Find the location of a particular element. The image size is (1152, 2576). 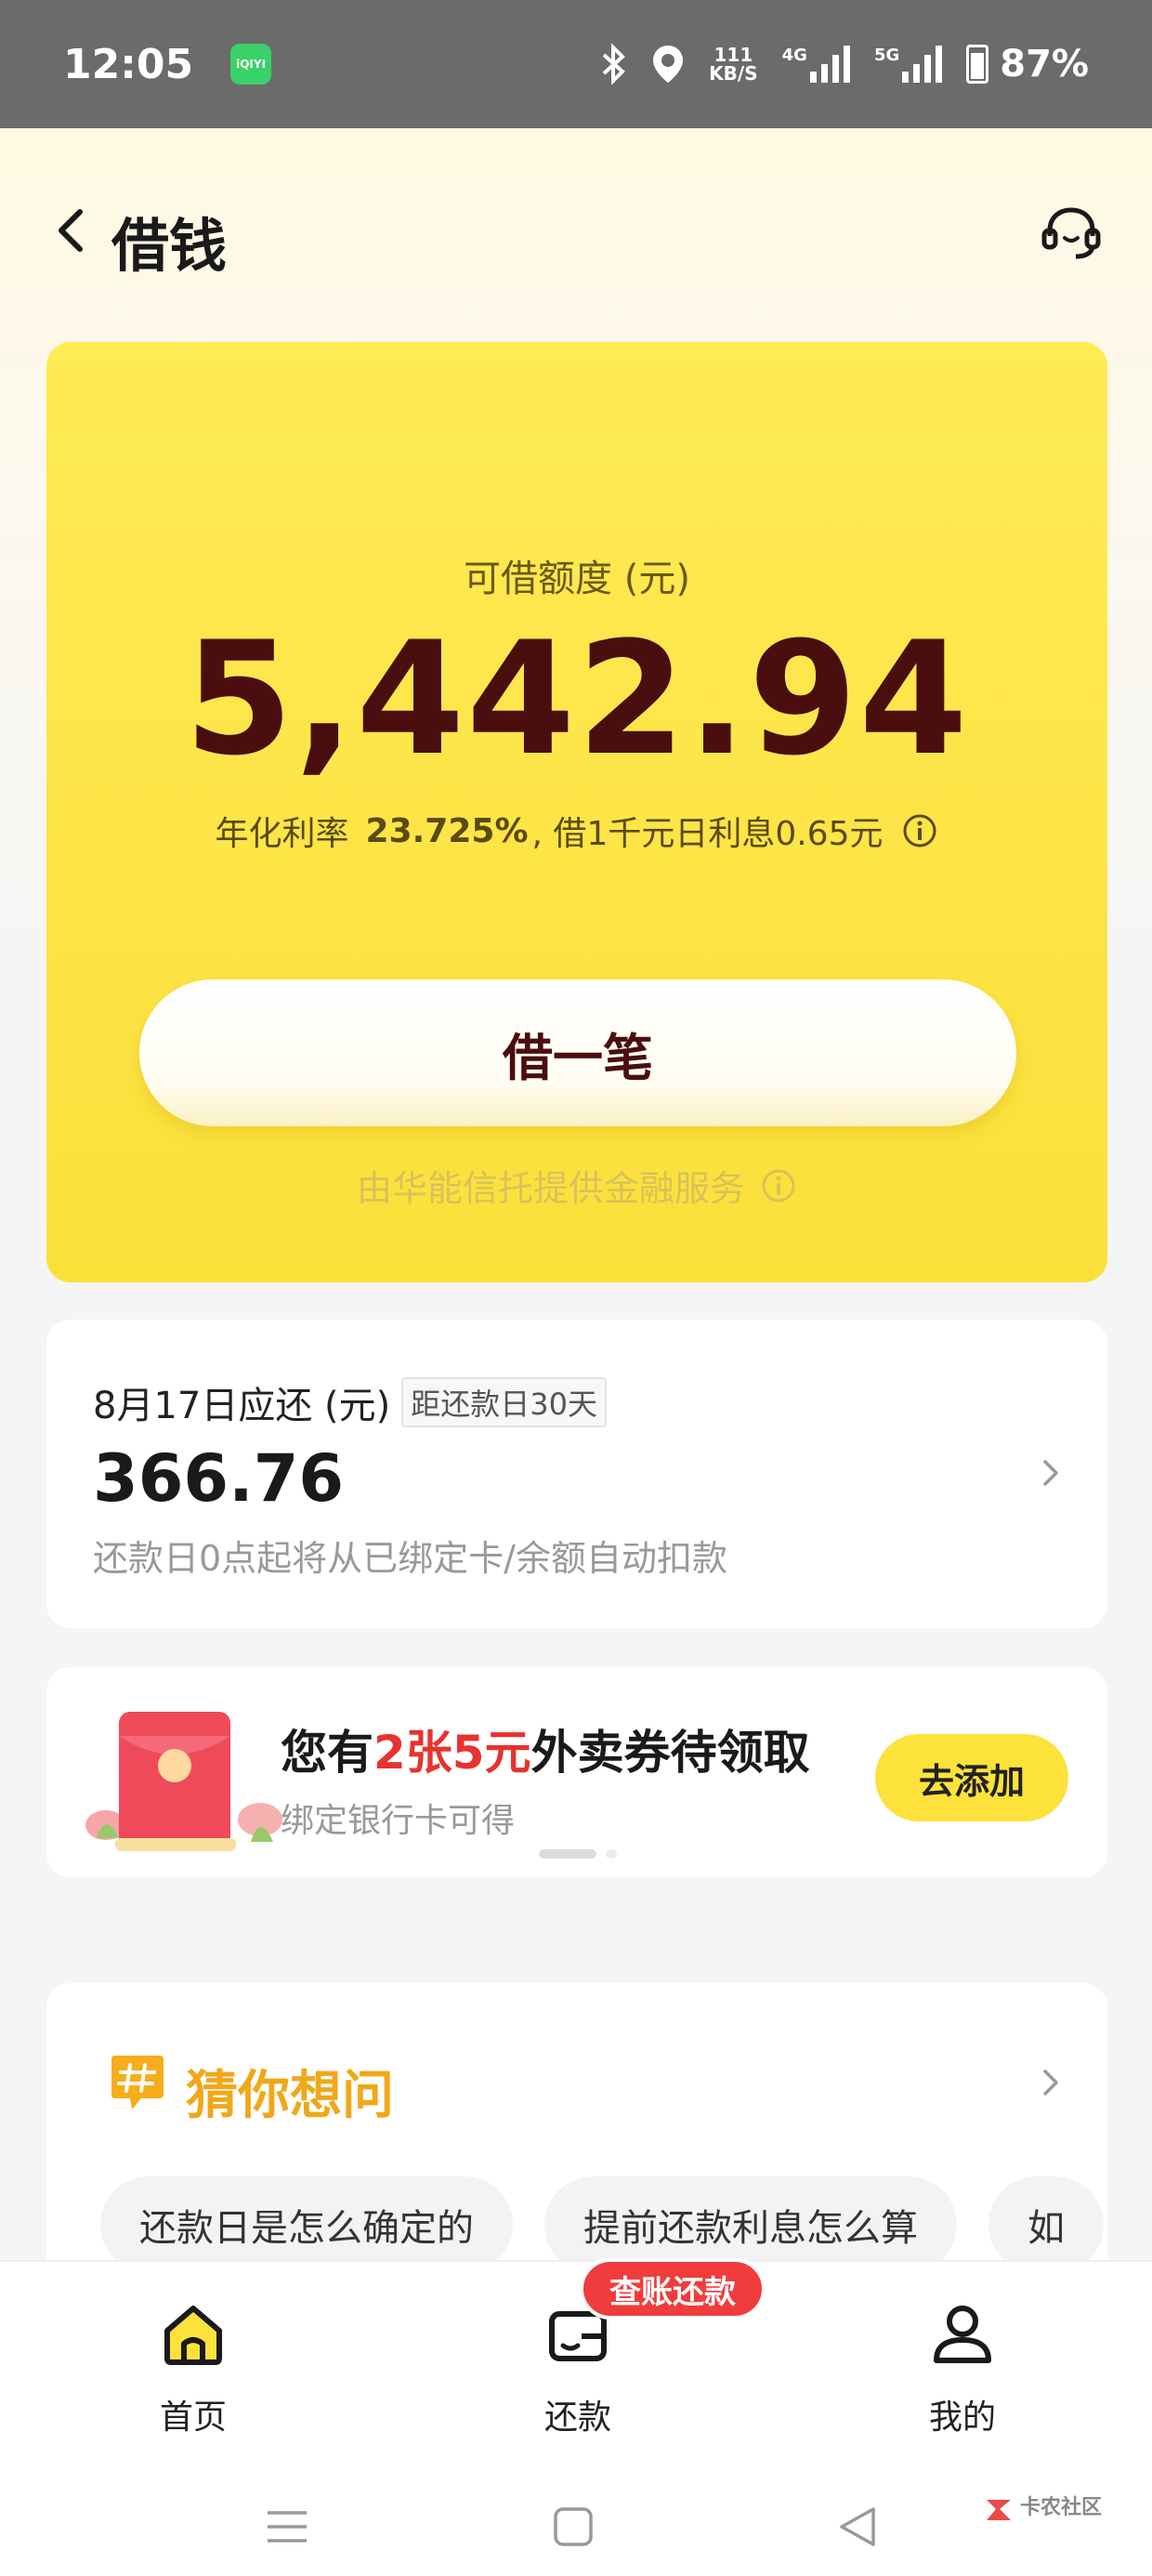

interest-rate-row: 年化利率 23.725% , 借1千元日利息0.65元 is located at coordinates (576, 831).